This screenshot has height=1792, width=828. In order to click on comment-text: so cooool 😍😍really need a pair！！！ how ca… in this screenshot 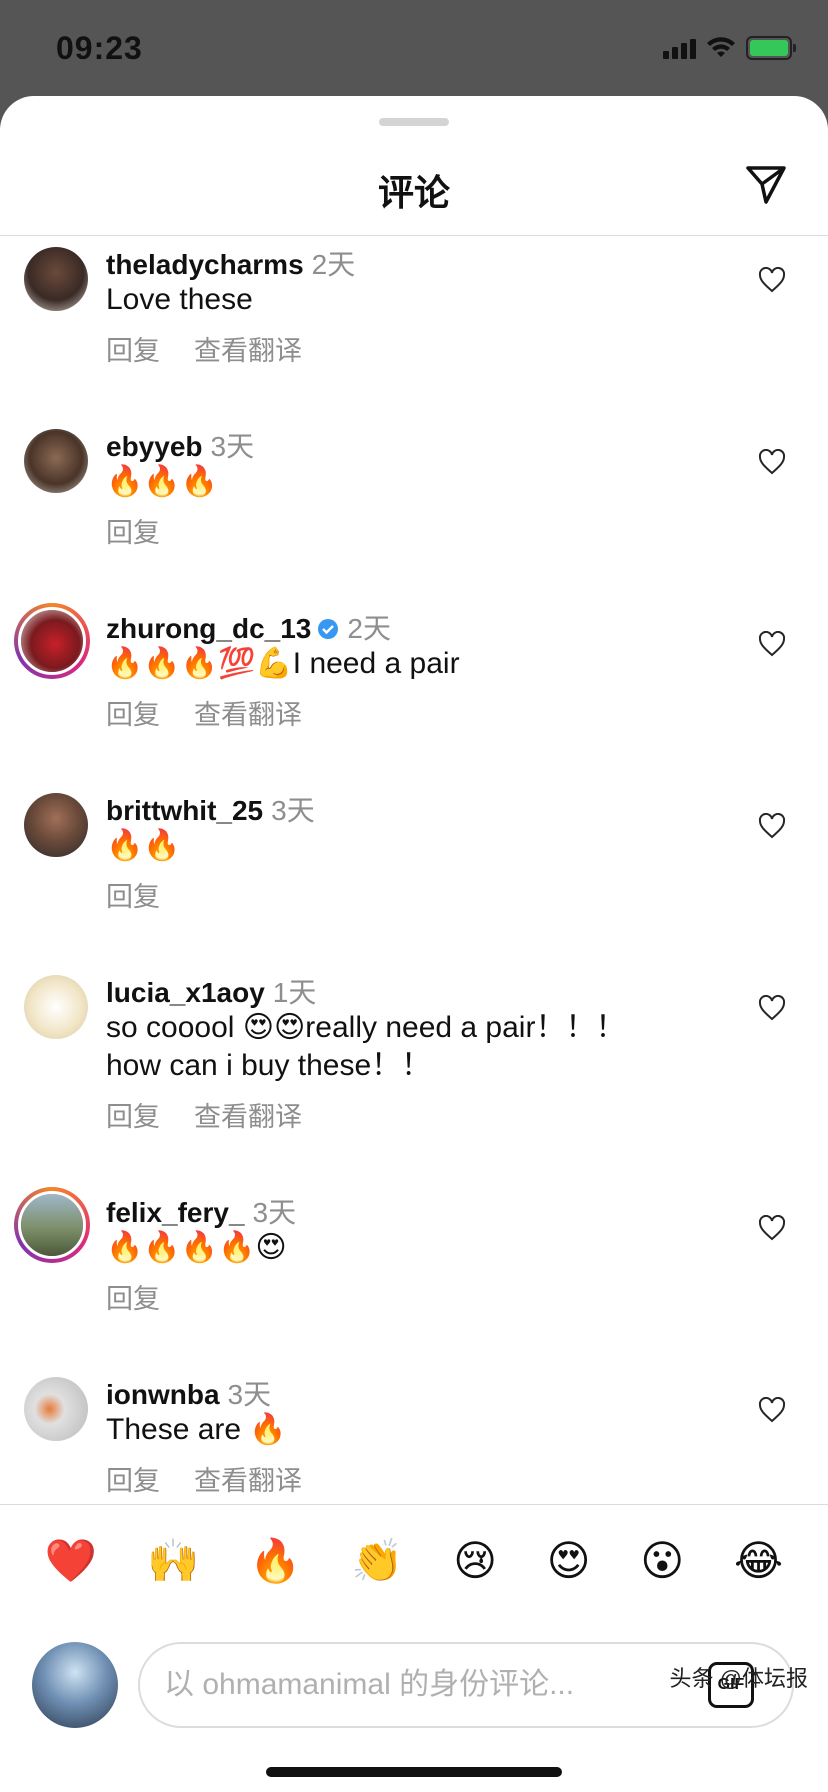, I will do `click(366, 1046)`.